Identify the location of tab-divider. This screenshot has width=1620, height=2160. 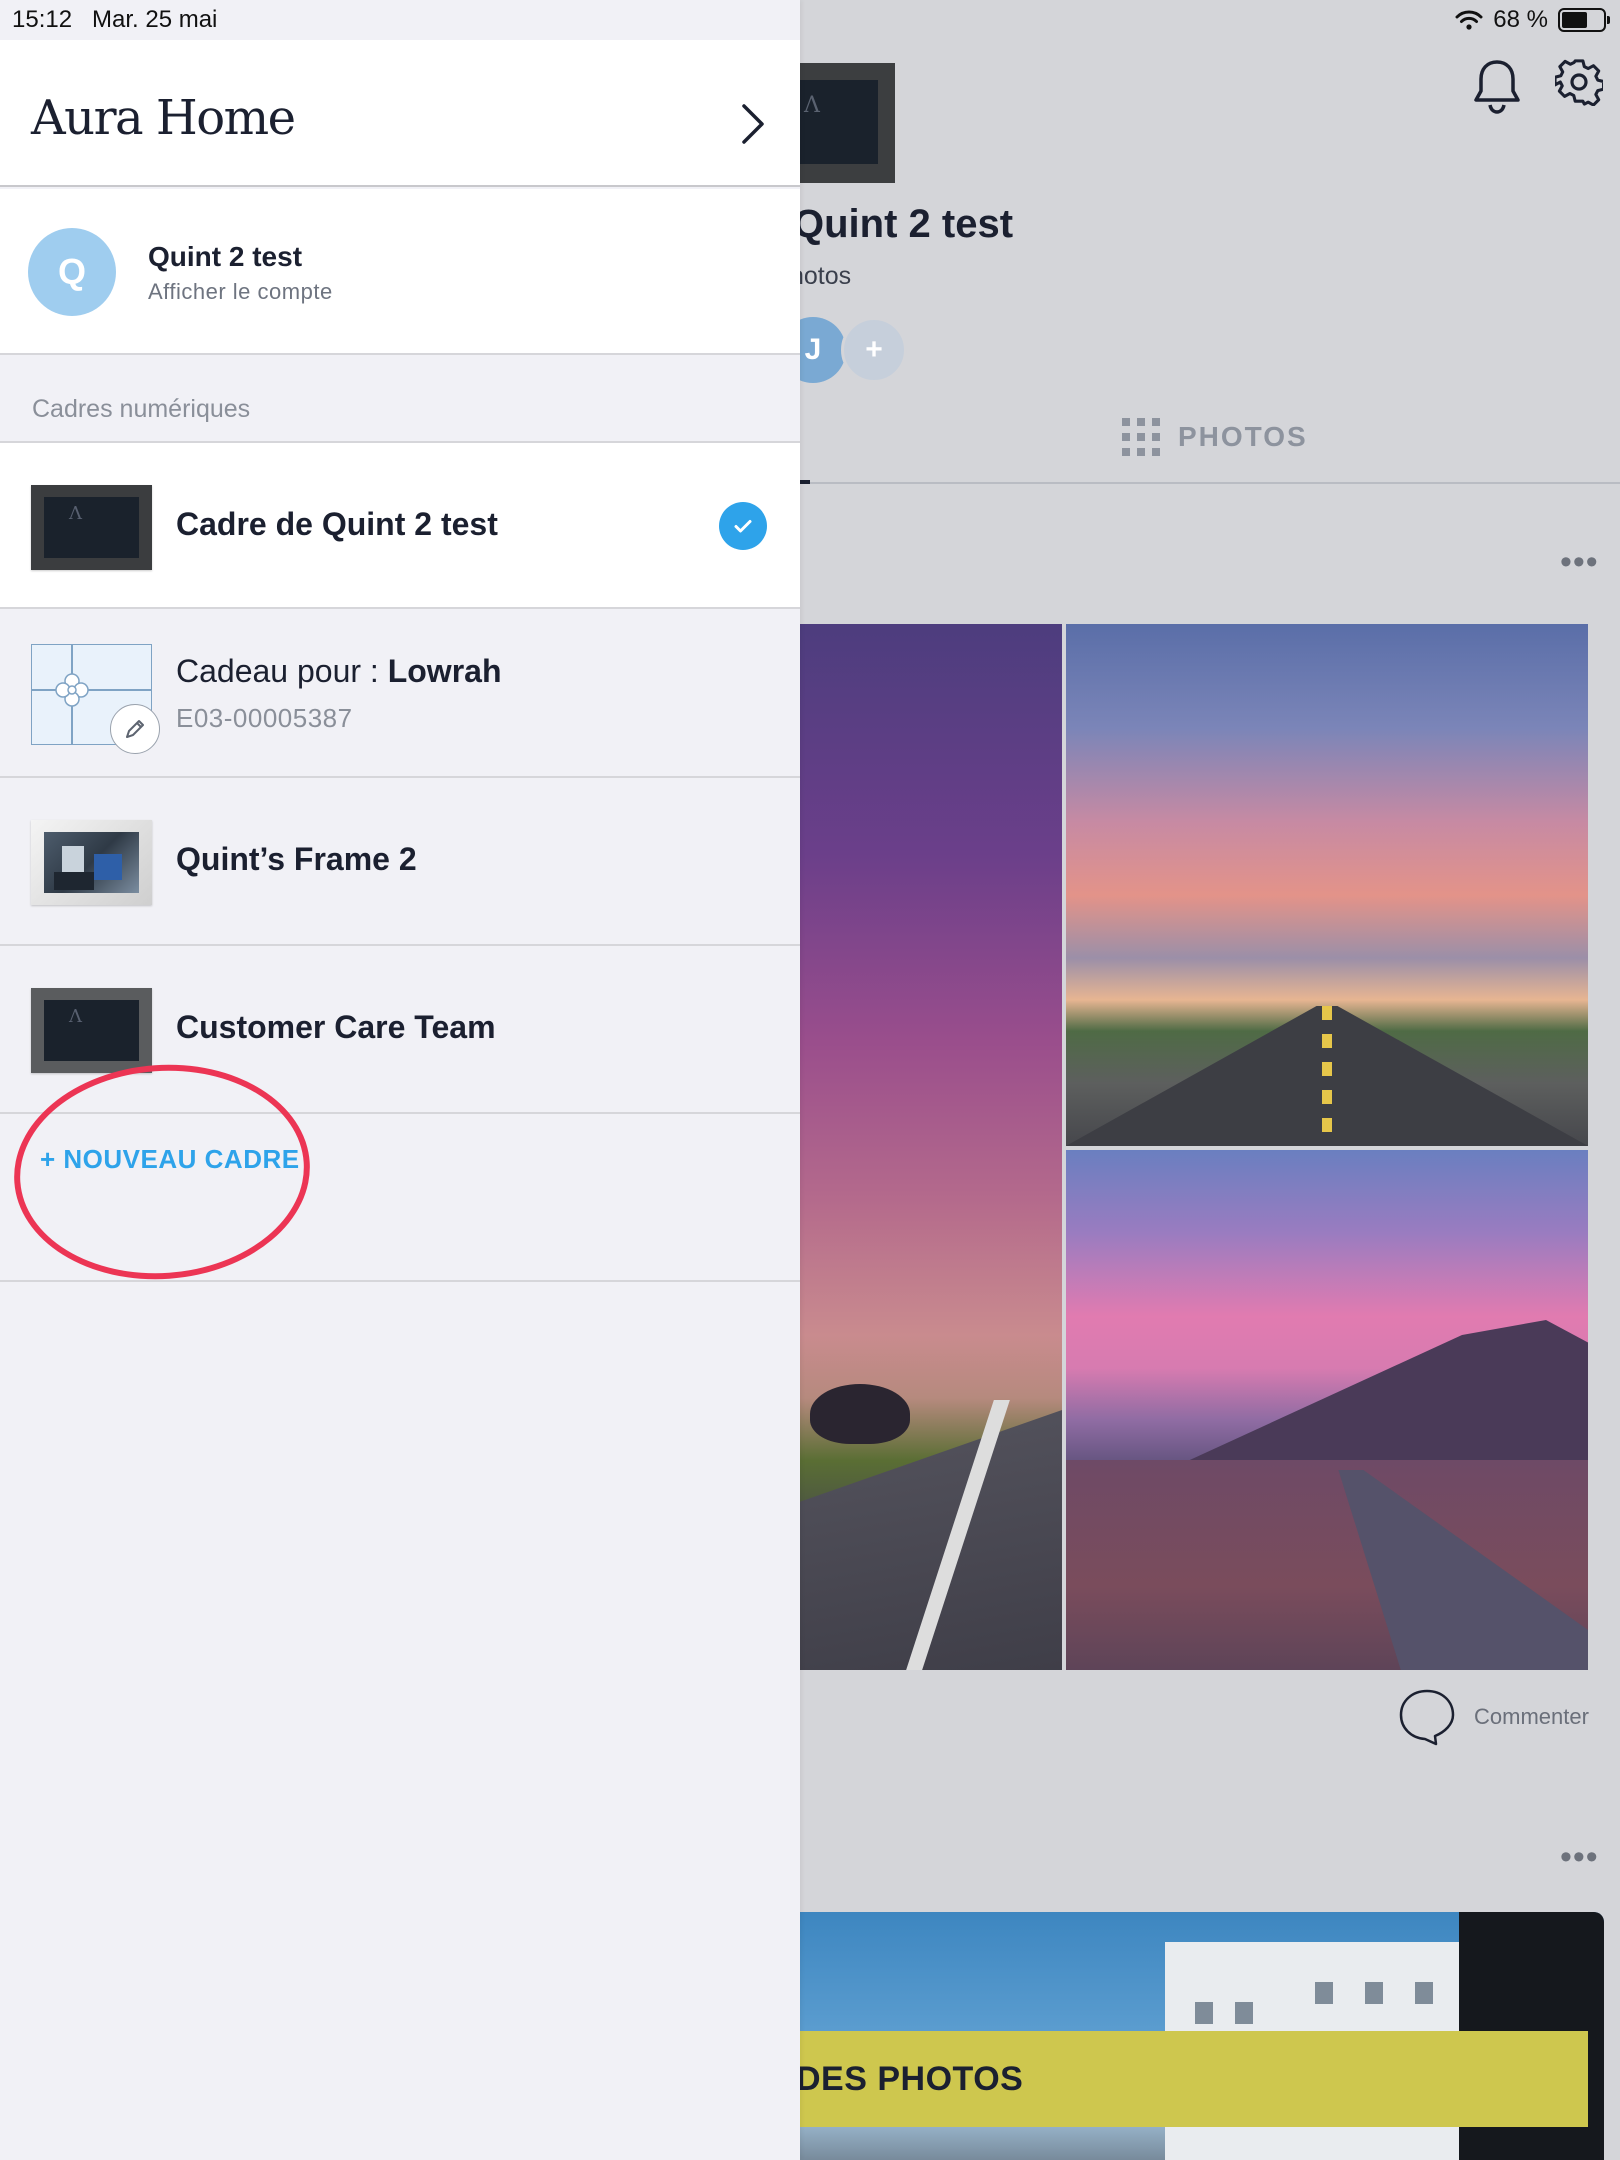
(1200, 483).